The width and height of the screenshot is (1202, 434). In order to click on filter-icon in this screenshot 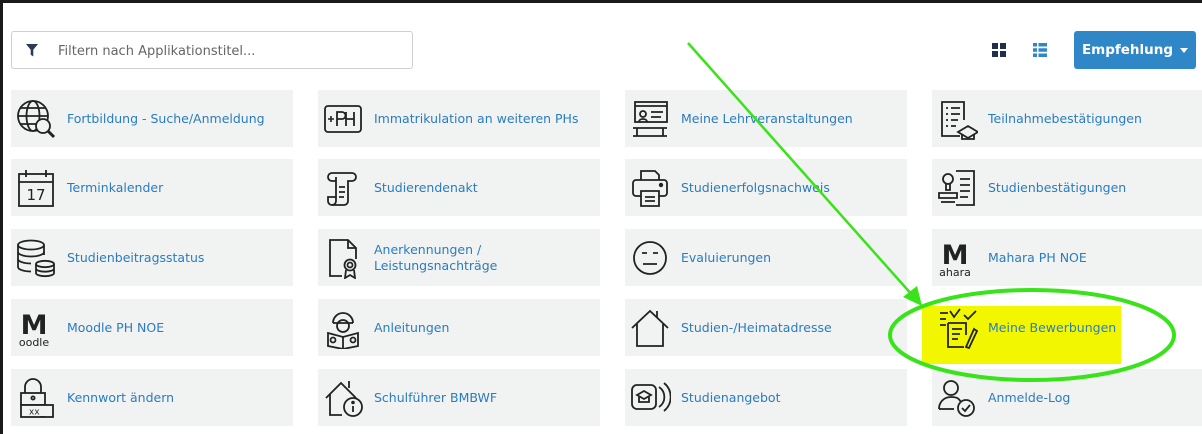, I will do `click(32, 50)`.